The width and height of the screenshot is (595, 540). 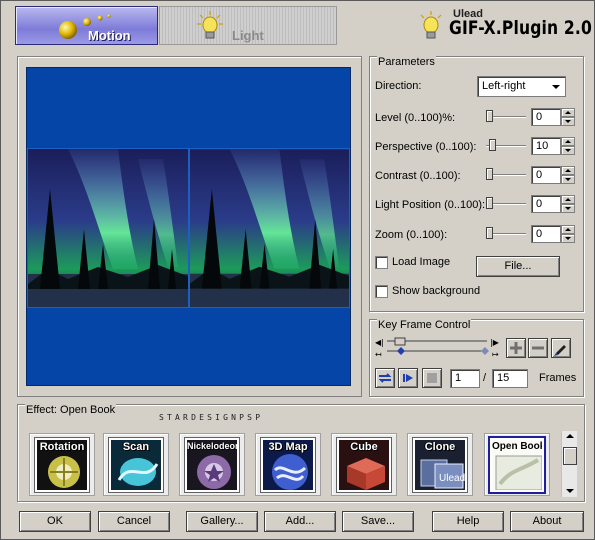 I want to click on preview-image-left, so click(x=108, y=228).